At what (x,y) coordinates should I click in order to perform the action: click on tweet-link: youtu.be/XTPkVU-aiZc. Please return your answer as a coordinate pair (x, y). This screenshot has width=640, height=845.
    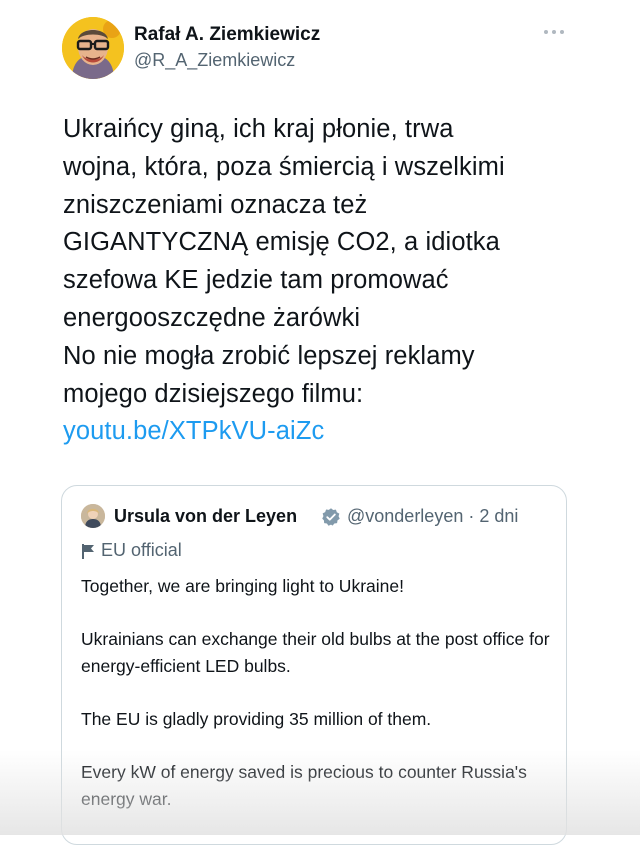
    Looking at the image, I should click on (323, 432).